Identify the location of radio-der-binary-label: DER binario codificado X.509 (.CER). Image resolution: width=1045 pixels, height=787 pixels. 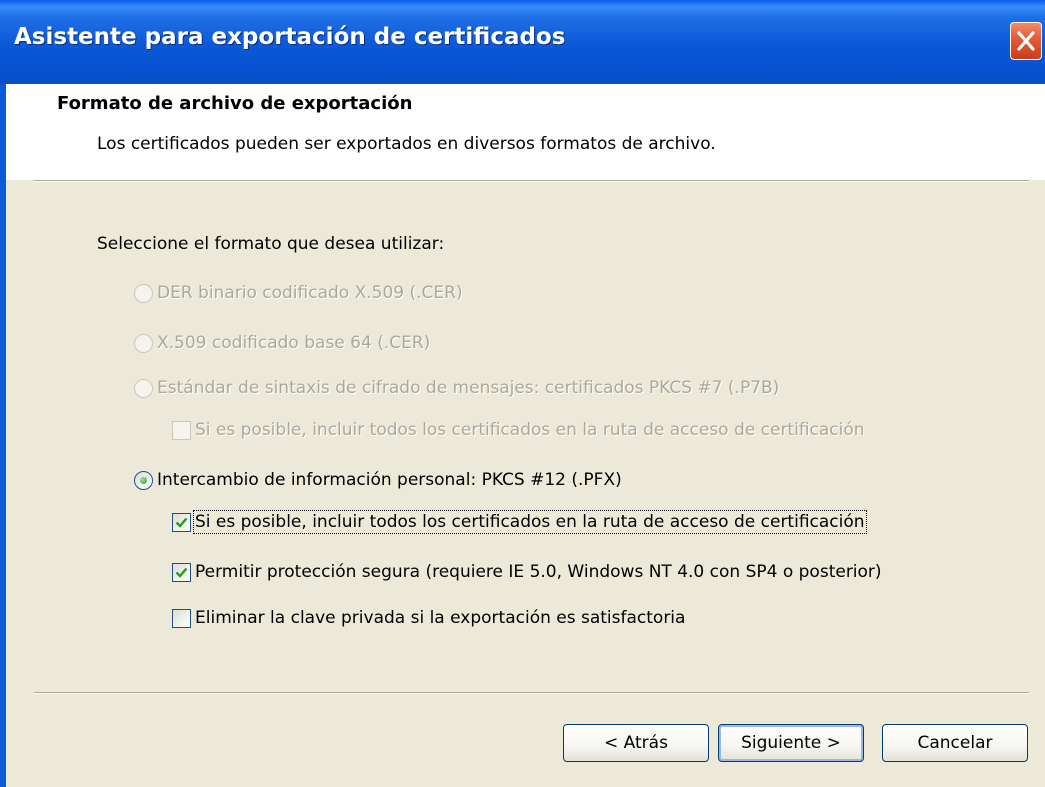
(310, 293).